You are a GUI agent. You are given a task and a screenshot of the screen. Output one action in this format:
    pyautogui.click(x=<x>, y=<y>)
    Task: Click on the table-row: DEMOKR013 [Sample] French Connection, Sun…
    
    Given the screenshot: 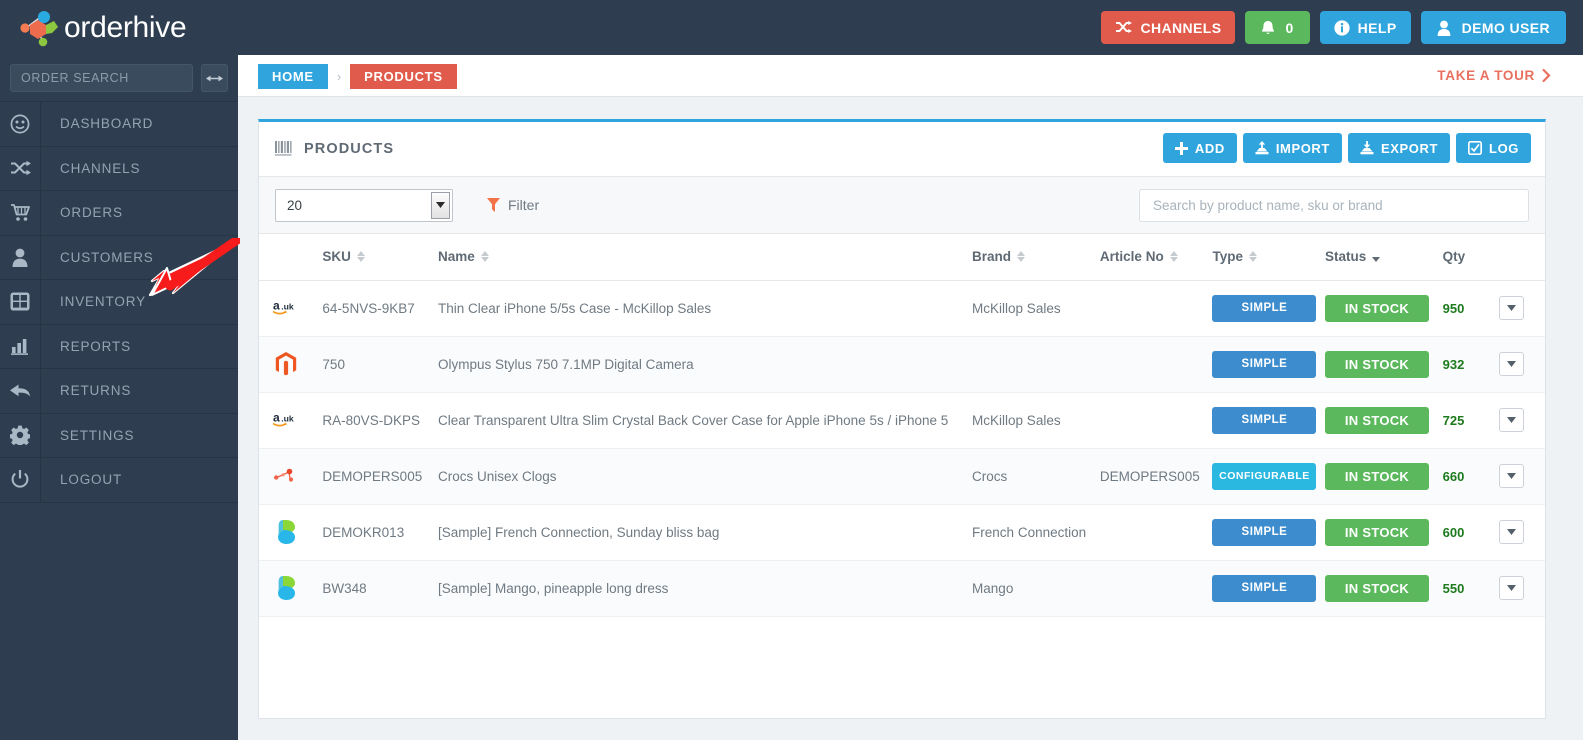 What is the action you would take?
    pyautogui.click(x=902, y=532)
    